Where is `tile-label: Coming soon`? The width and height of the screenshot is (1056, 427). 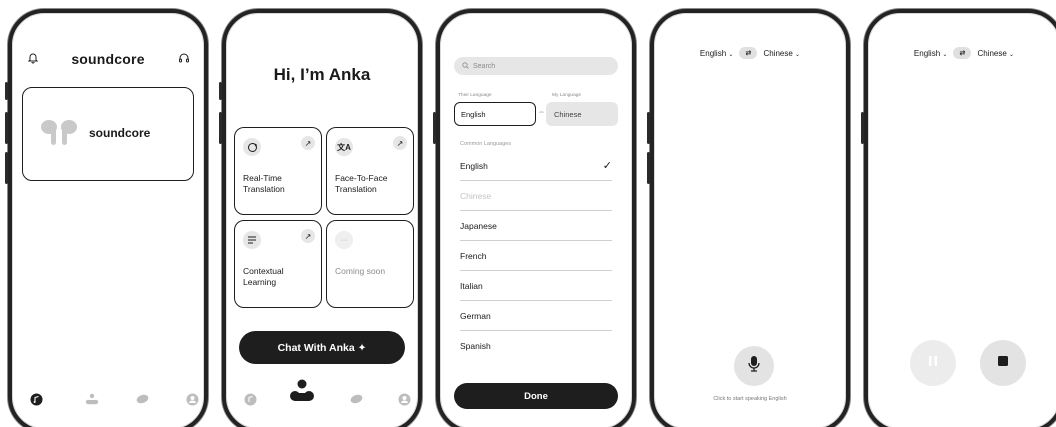
tile-label: Coming soon is located at coordinates (360, 271).